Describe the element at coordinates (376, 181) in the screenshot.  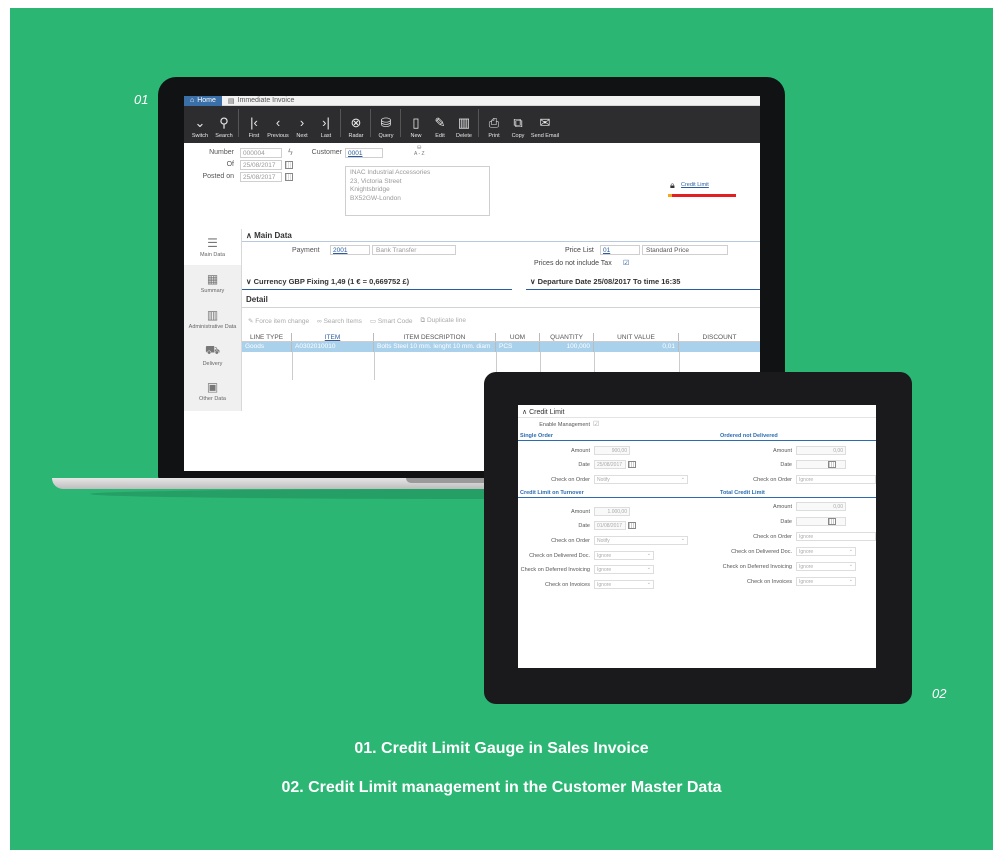
I see `address-line: 23, Victoria Street` at that location.